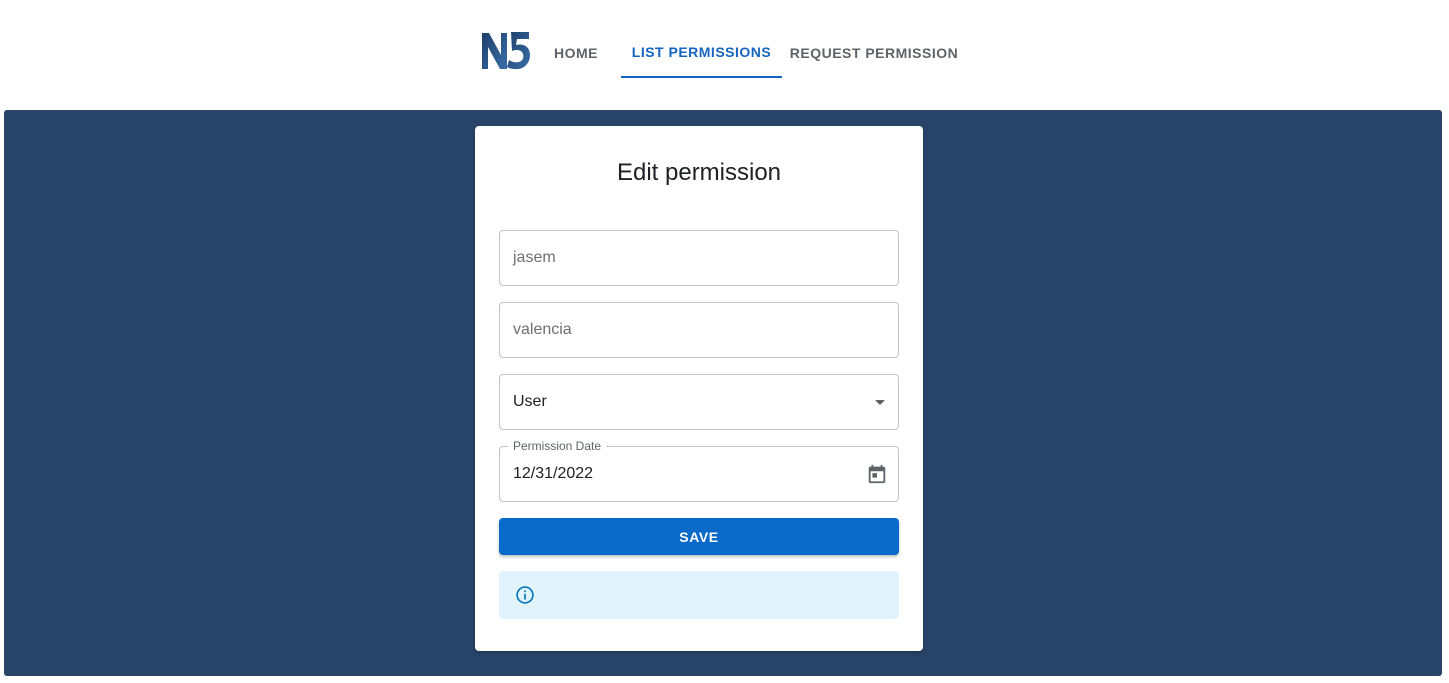  Describe the element at coordinates (699, 402) in the screenshot. I see `permission-type-select: User` at that location.